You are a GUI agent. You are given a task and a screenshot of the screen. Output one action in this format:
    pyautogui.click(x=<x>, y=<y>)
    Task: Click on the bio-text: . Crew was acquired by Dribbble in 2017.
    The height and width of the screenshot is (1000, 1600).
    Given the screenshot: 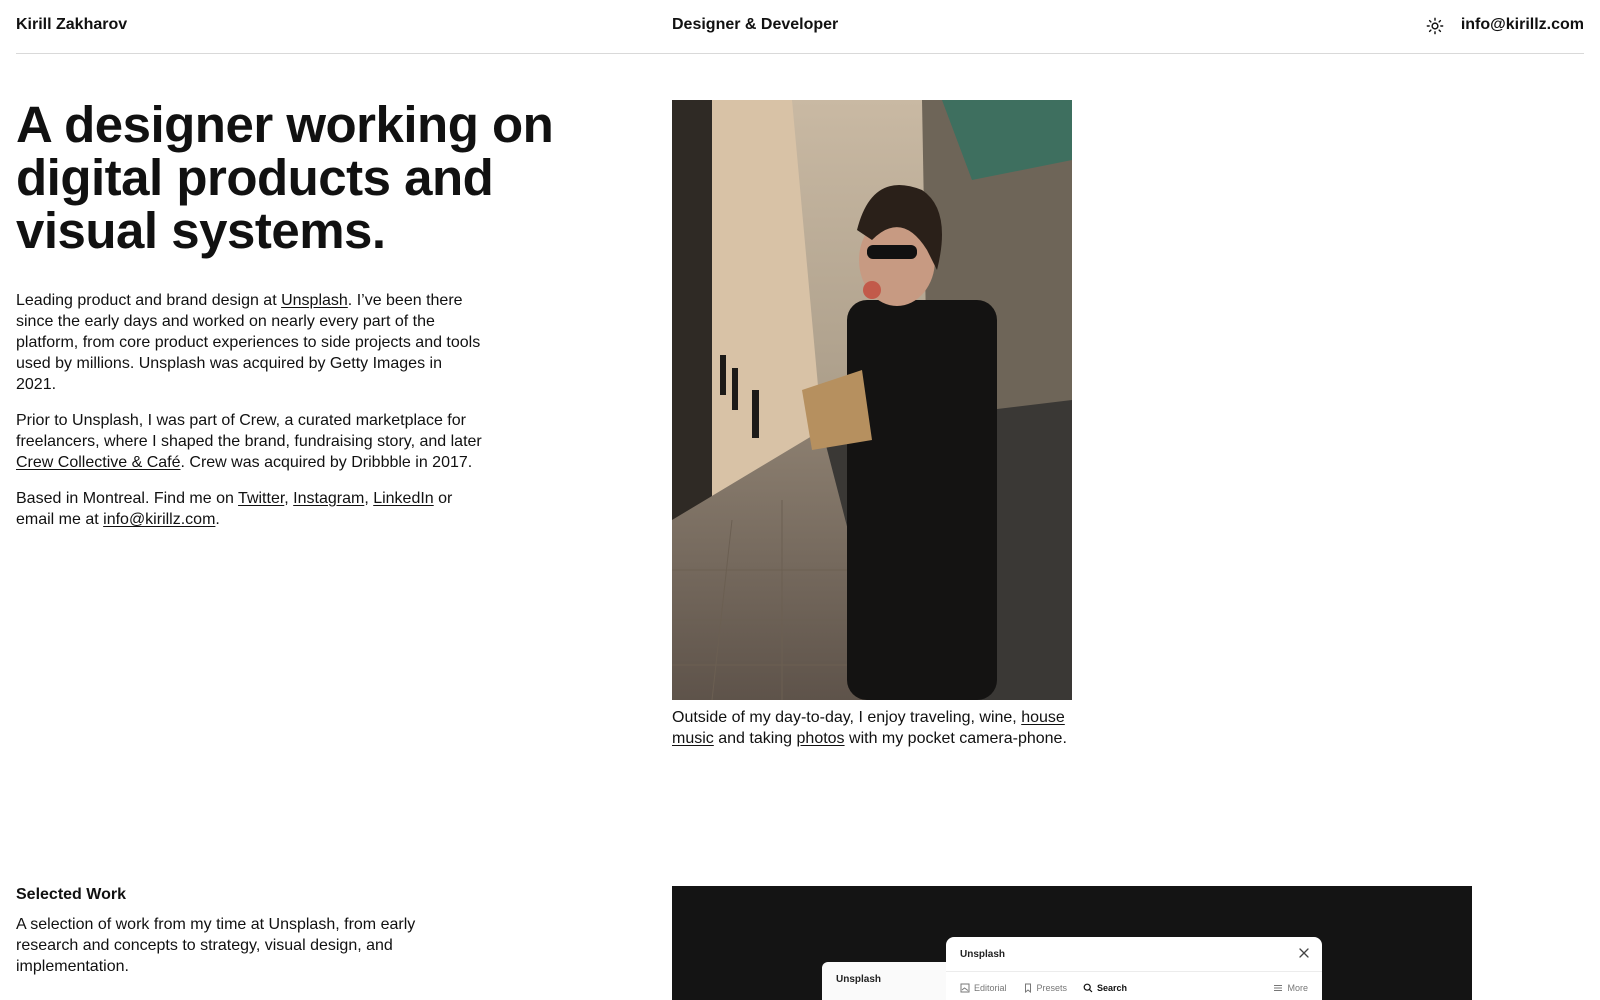 What is the action you would take?
    pyautogui.click(x=326, y=462)
    